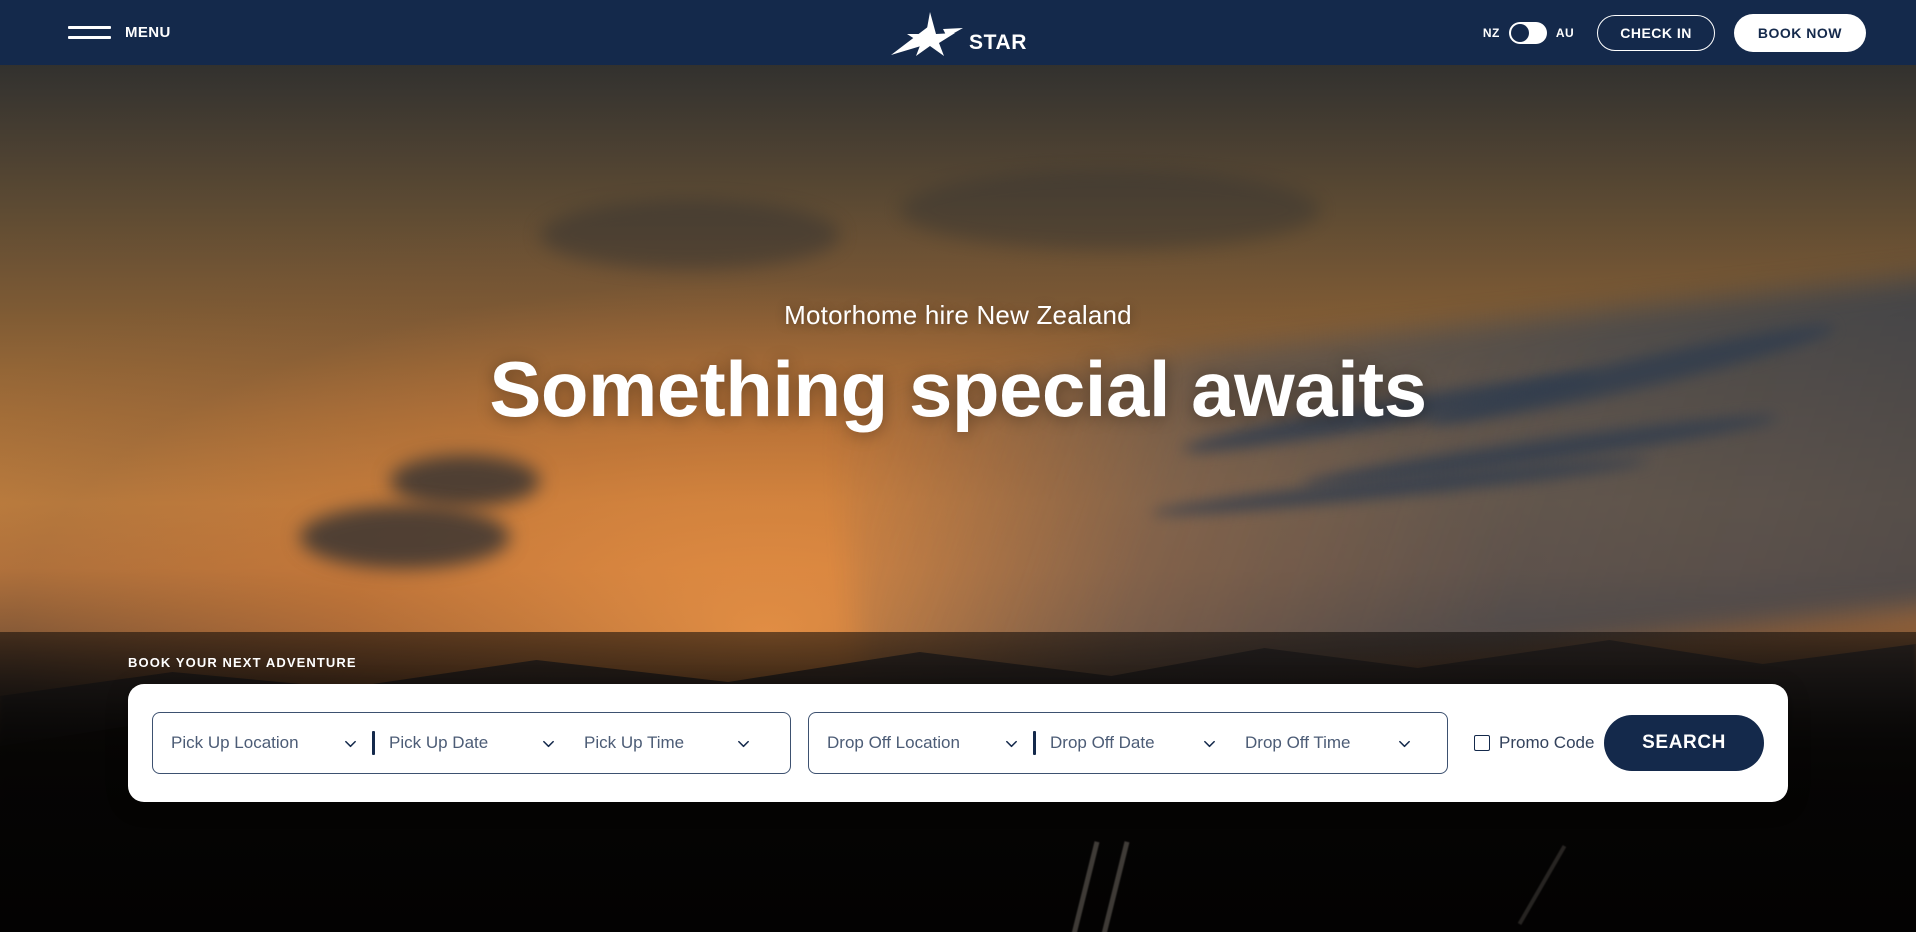  What do you see at coordinates (1565, 32) in the screenshot?
I see `locale-label-au: AU` at bounding box center [1565, 32].